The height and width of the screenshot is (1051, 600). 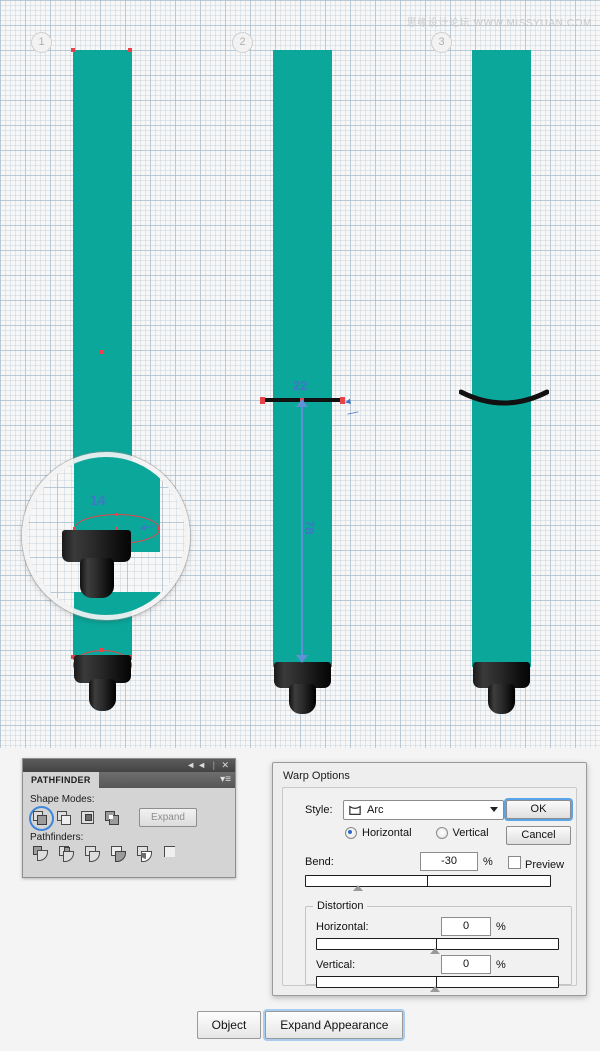 What do you see at coordinates (435, 951) in the screenshot?
I see `distortion-horizontal-thumb` at bounding box center [435, 951].